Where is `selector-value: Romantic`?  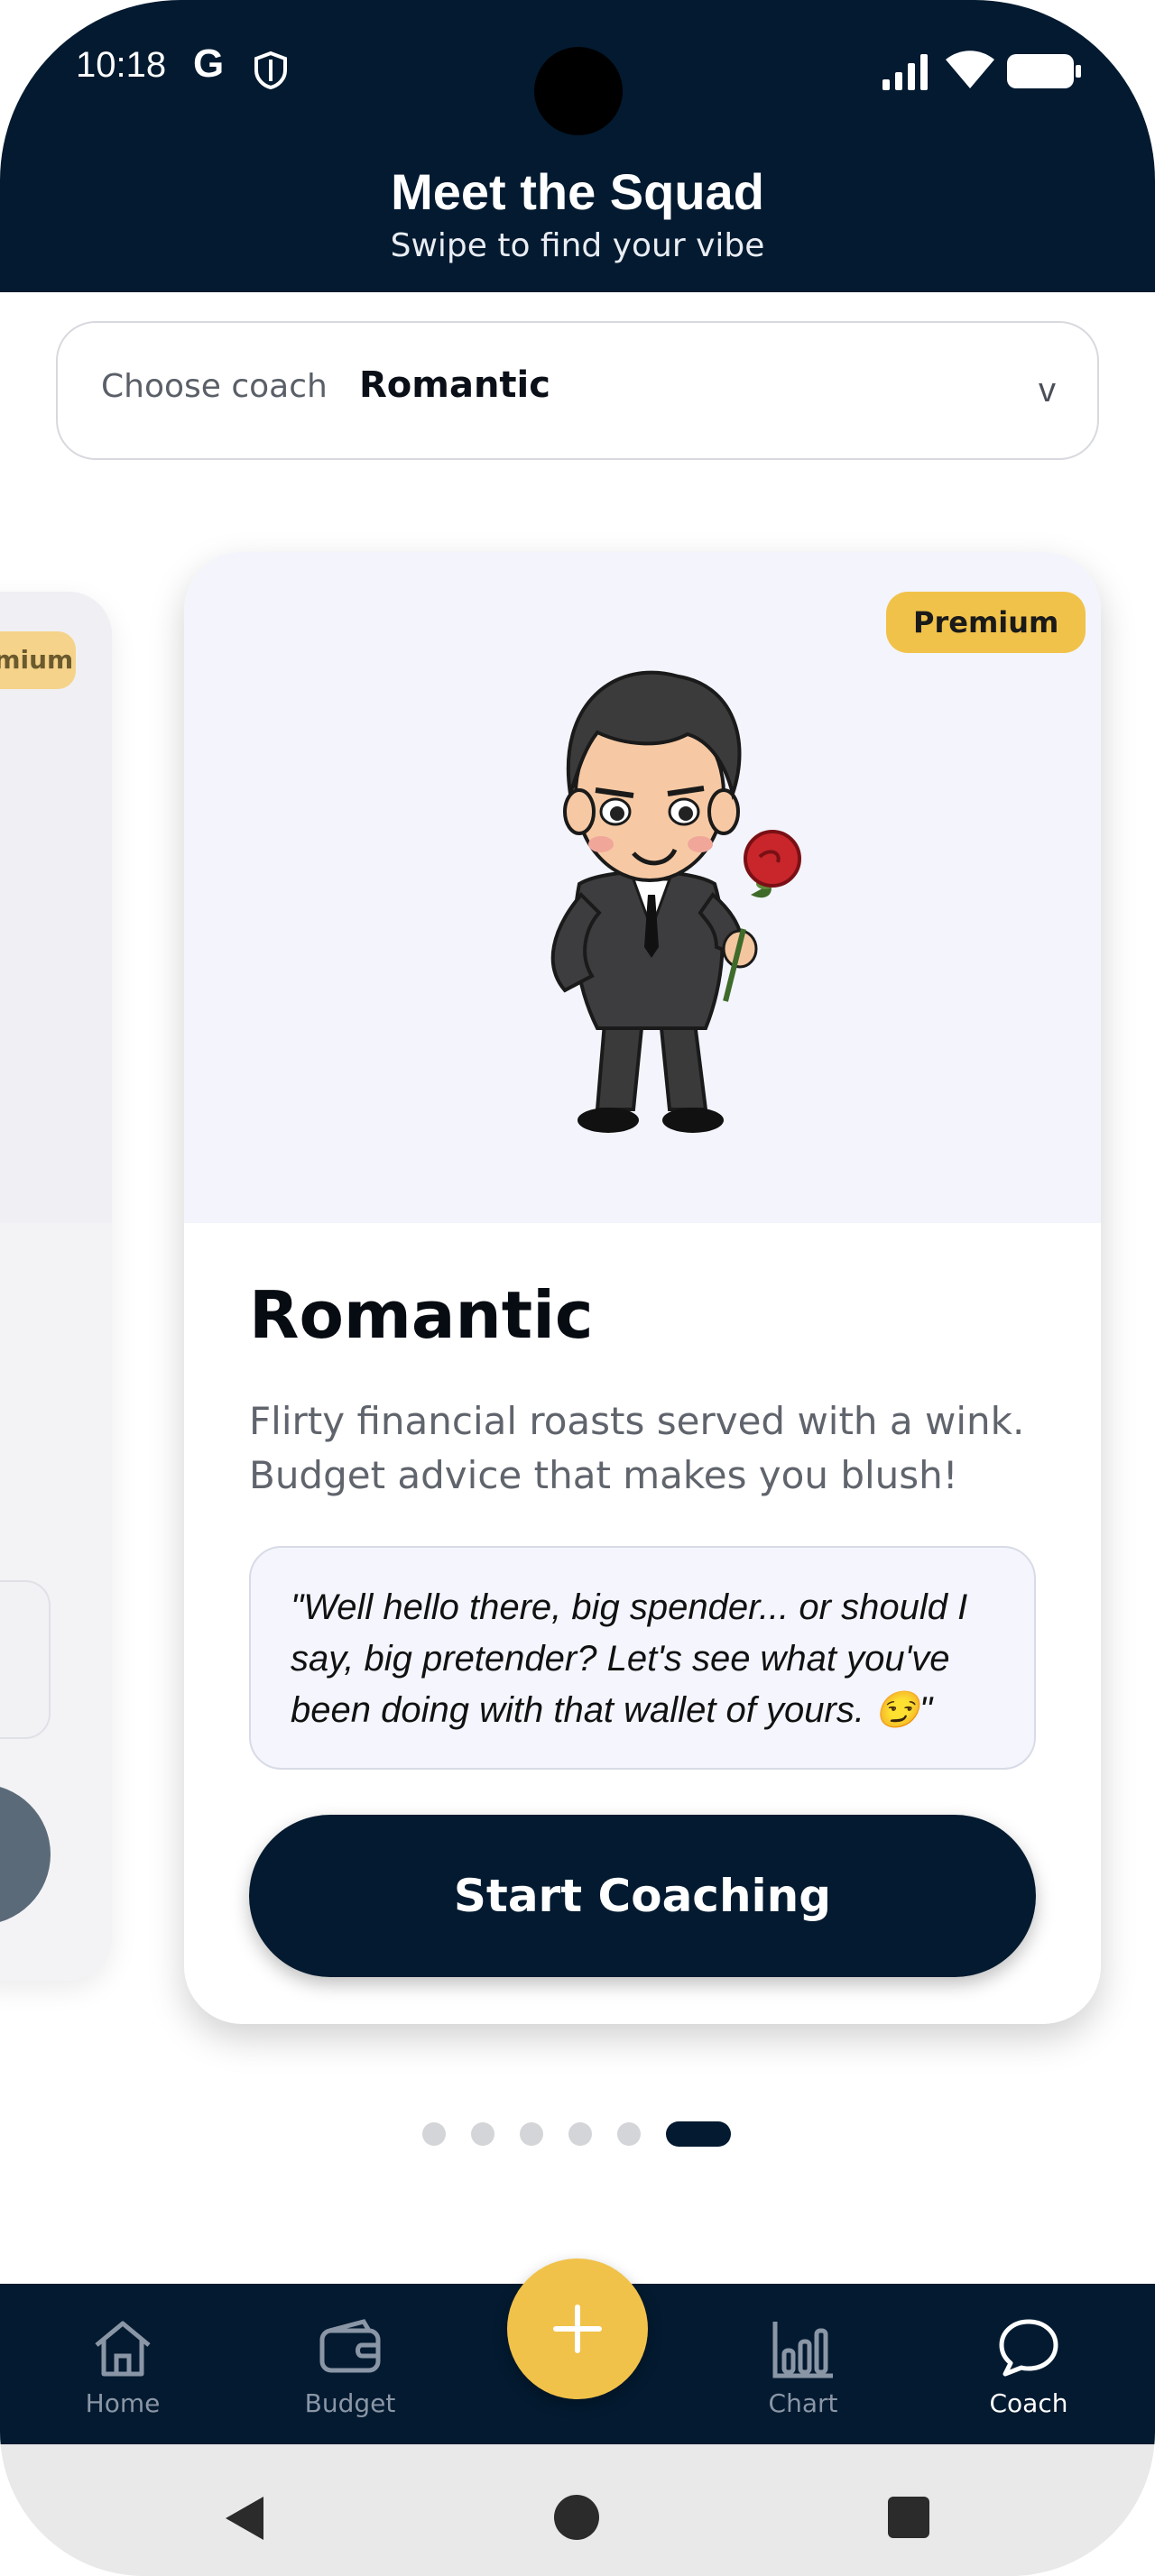 selector-value: Romantic is located at coordinates (454, 385).